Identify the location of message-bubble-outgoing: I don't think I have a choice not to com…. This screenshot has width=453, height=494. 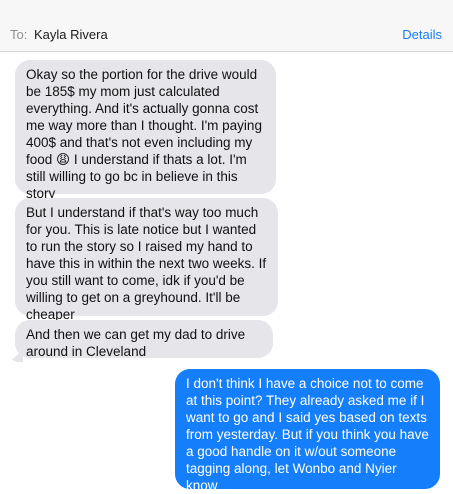
(307, 431).